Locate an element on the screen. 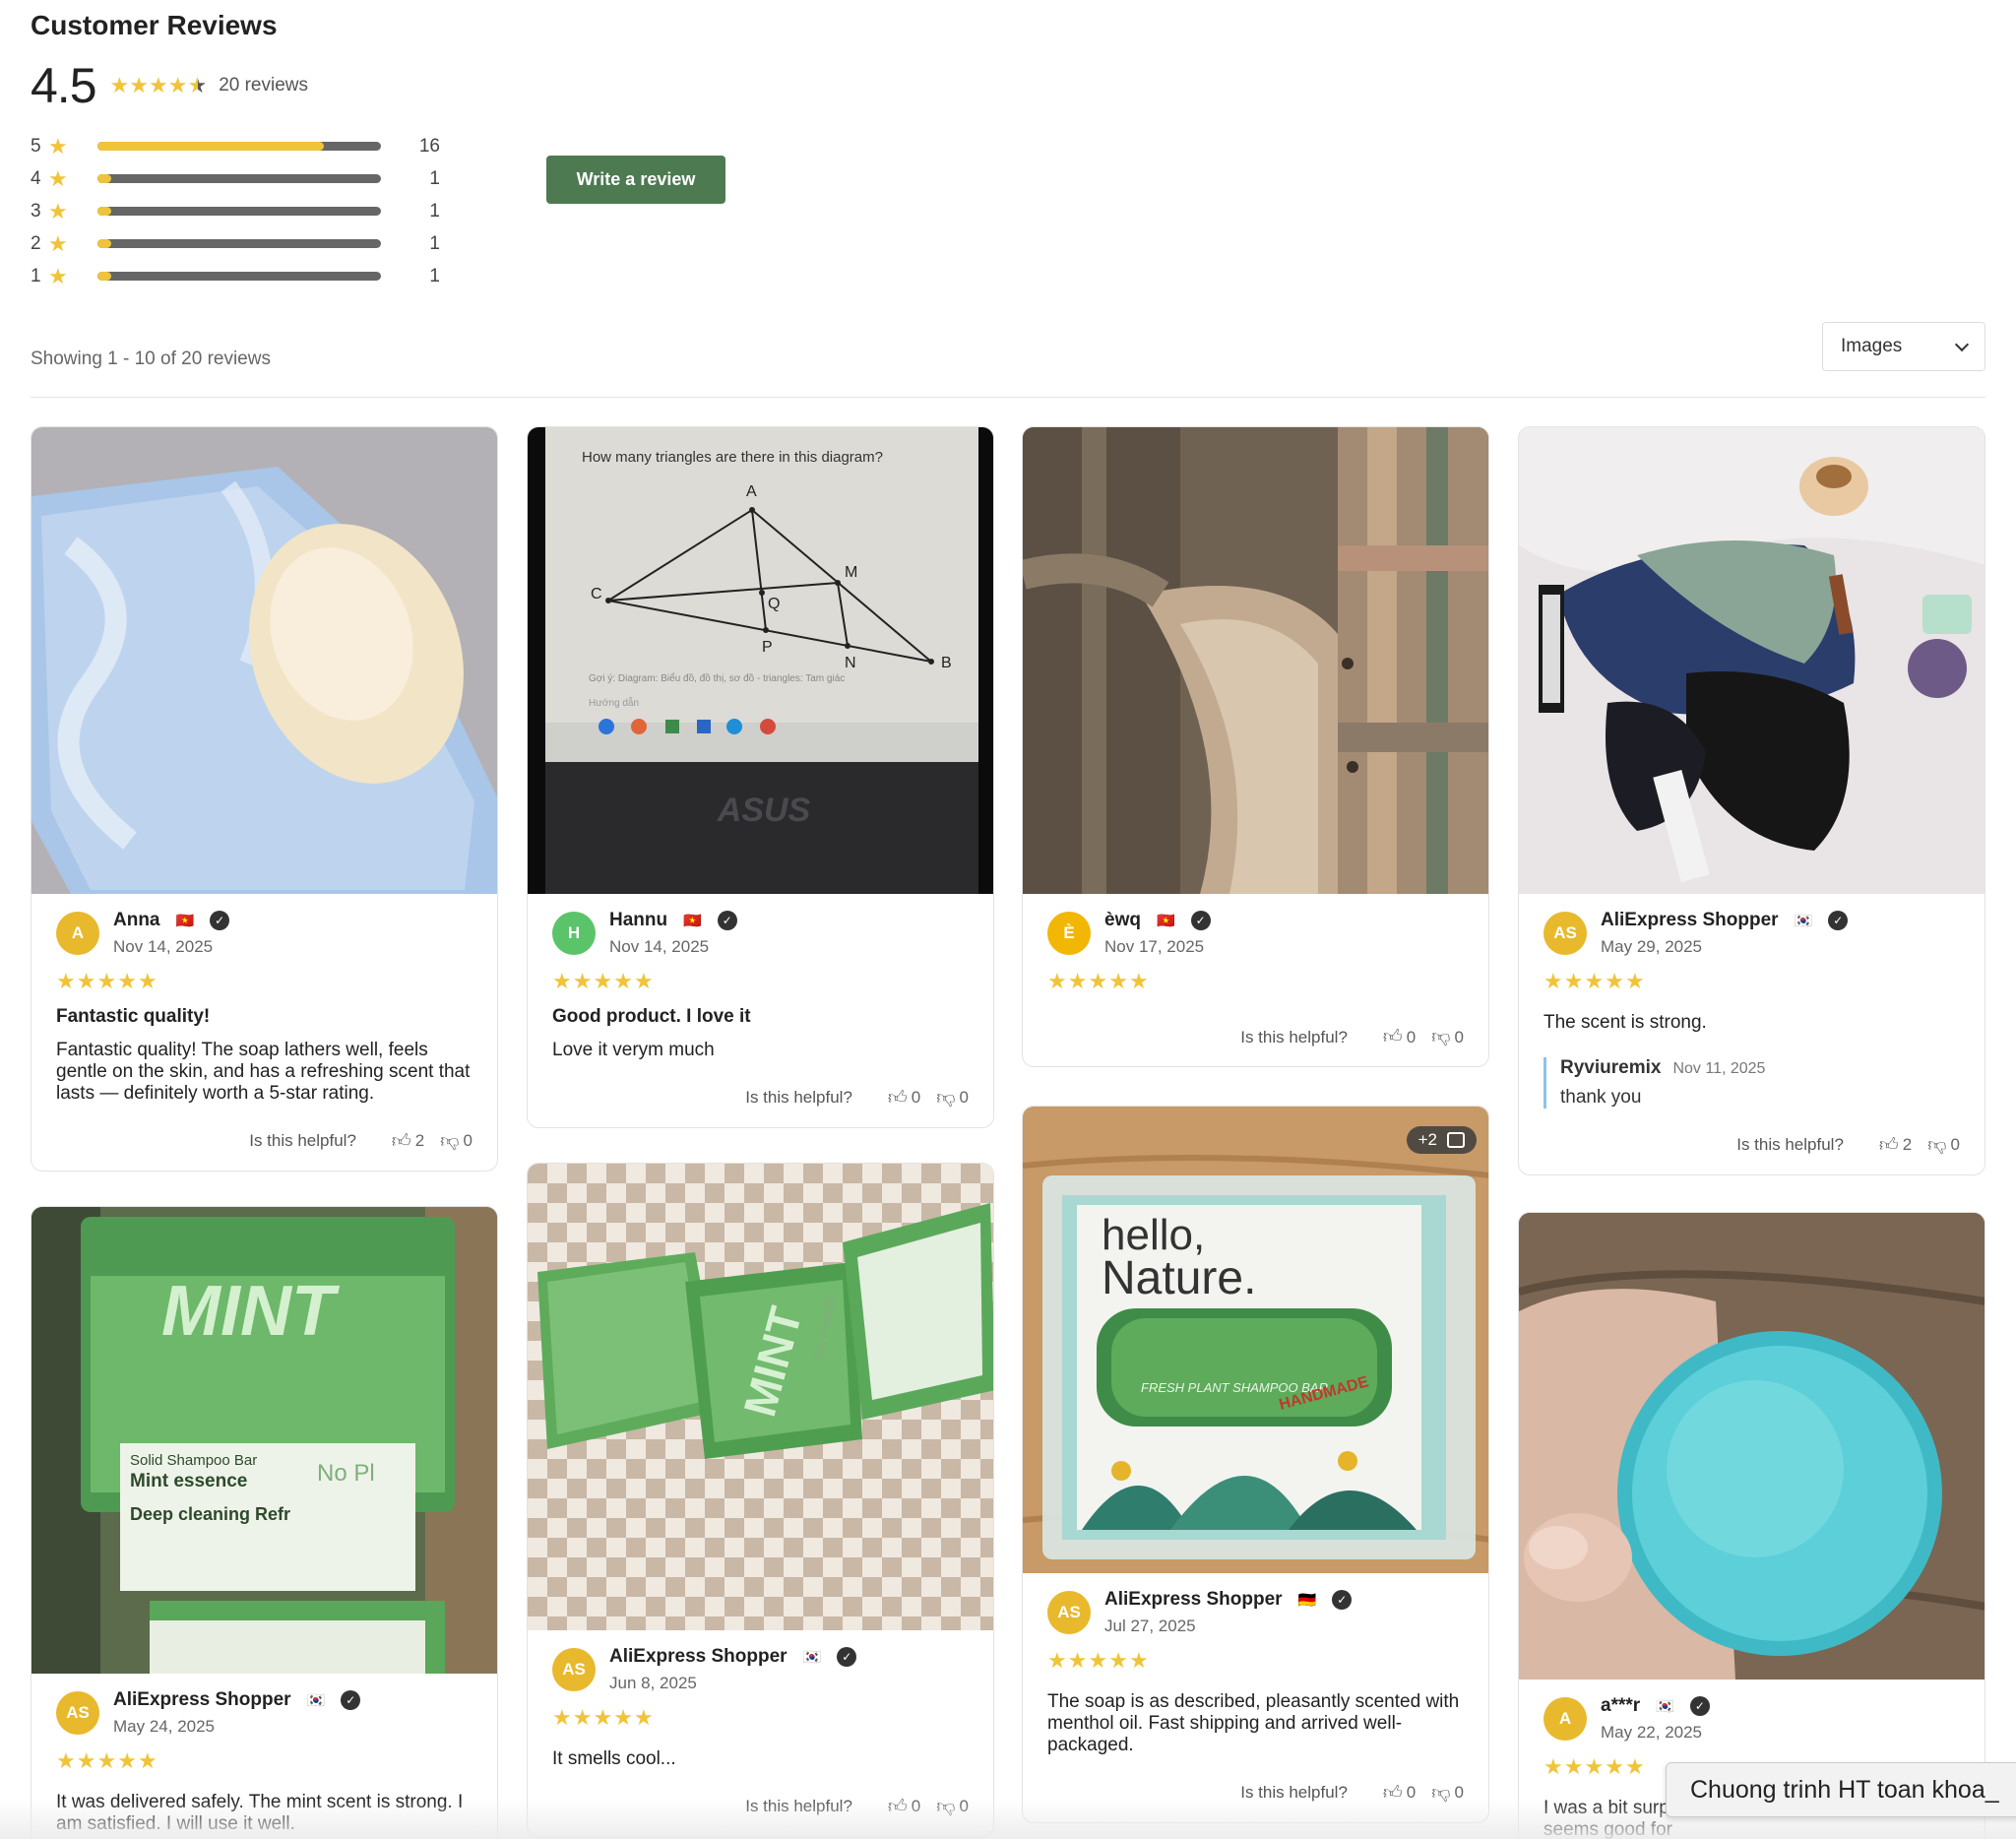 The image size is (2016, 1839). review-image-underwear-and-items is located at coordinates (1751, 660).